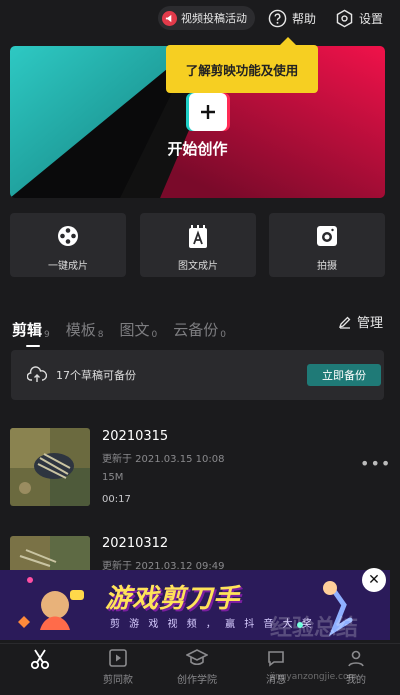 The height and width of the screenshot is (695, 400). I want to click on film-reel-icon, so click(68, 236).